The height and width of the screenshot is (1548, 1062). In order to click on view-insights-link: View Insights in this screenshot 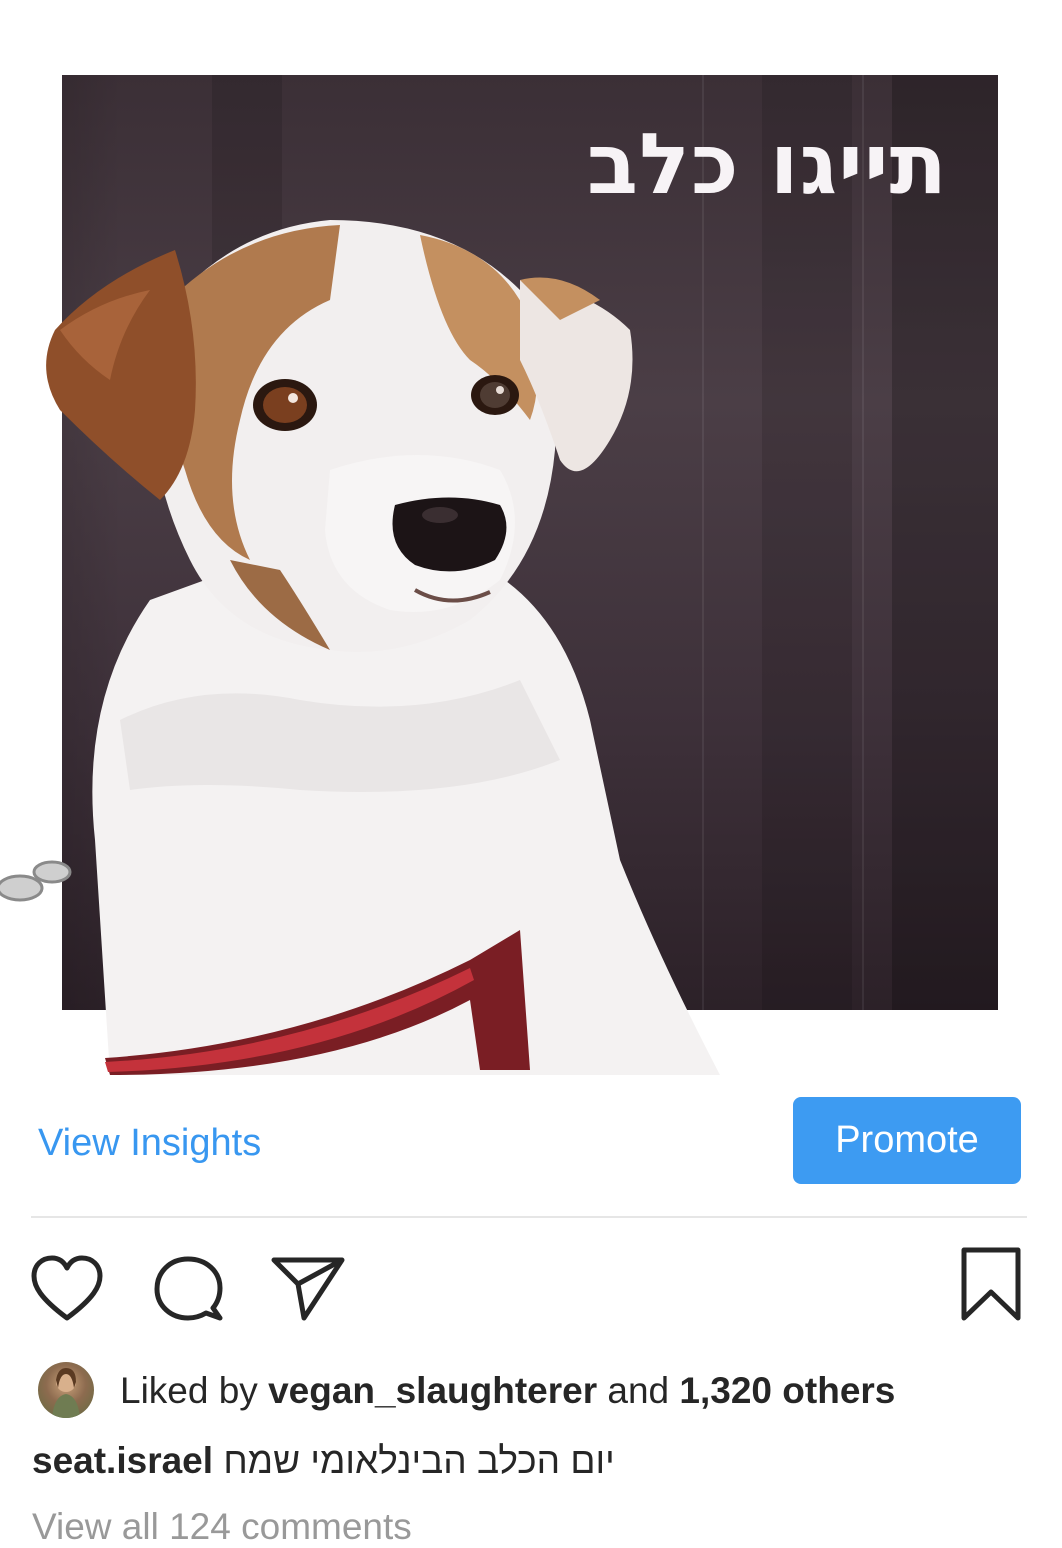, I will do `click(149, 1143)`.